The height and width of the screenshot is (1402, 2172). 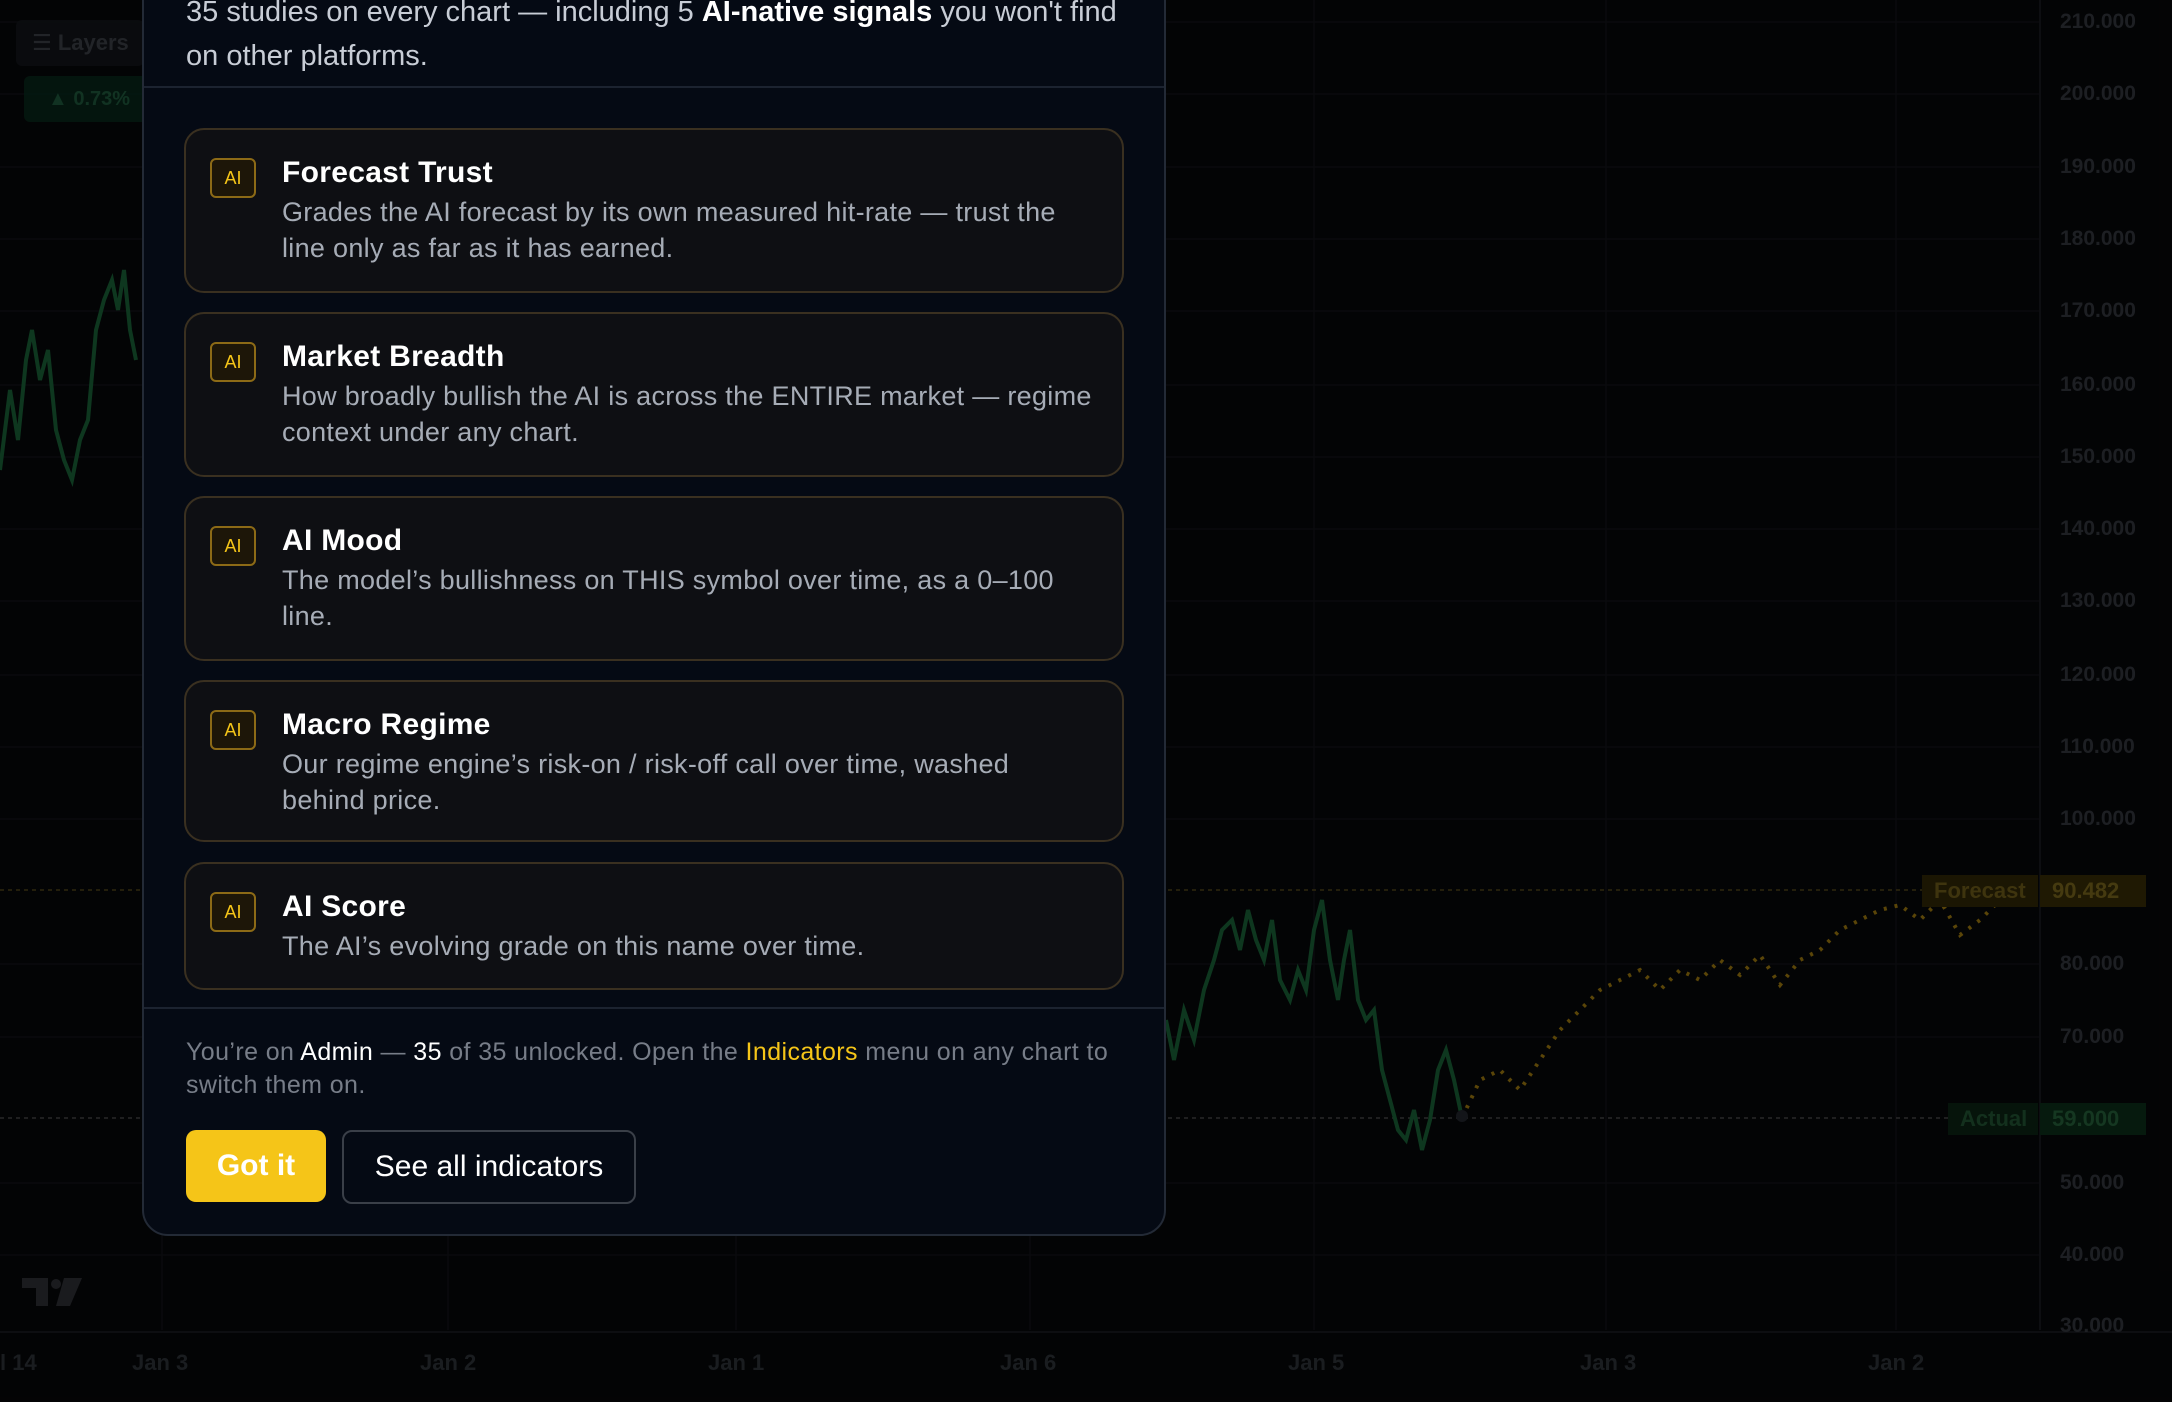 I want to click on indicators-menu-link: Indicators, so click(x=802, y=1052).